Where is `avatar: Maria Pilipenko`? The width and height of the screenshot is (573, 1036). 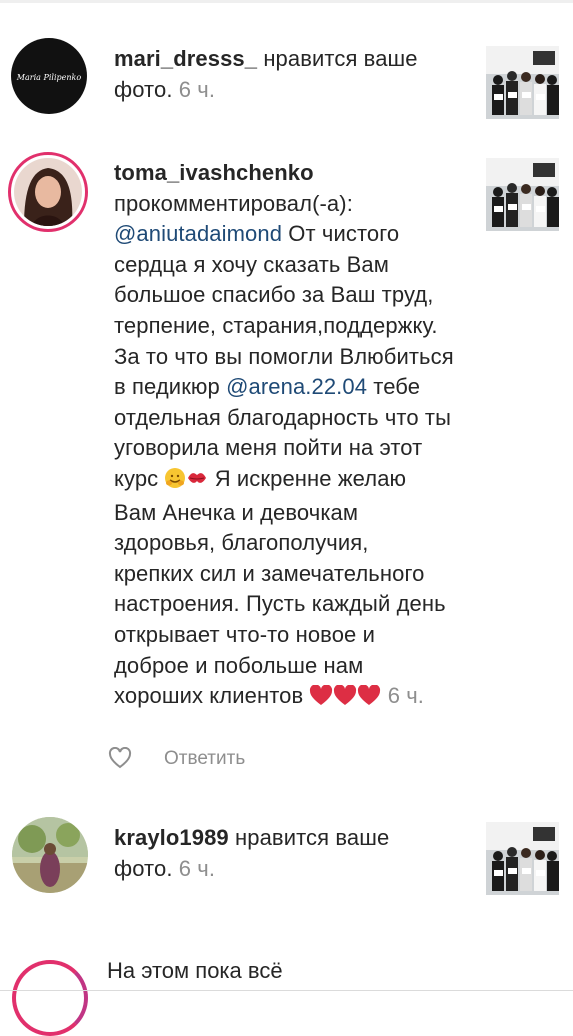 avatar: Maria Pilipenko is located at coordinates (49, 76).